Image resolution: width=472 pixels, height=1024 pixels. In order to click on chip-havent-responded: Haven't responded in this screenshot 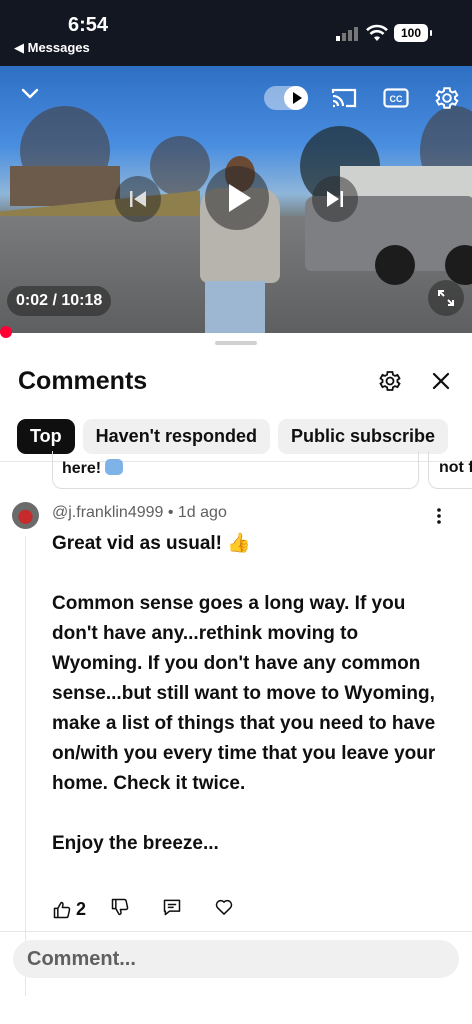, I will do `click(176, 436)`.